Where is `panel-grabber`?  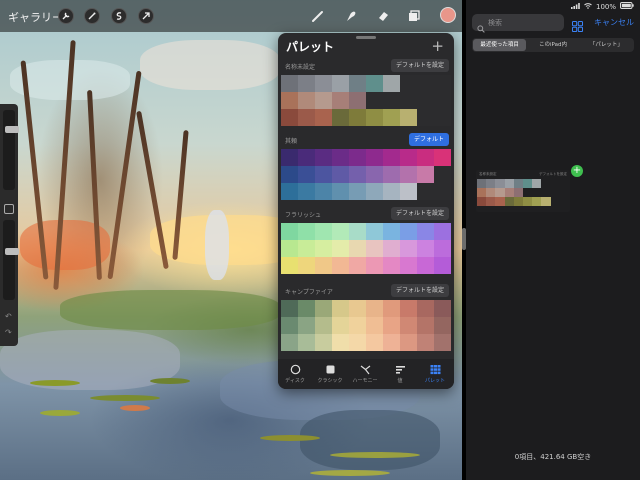
panel-grabber is located at coordinates (366, 37).